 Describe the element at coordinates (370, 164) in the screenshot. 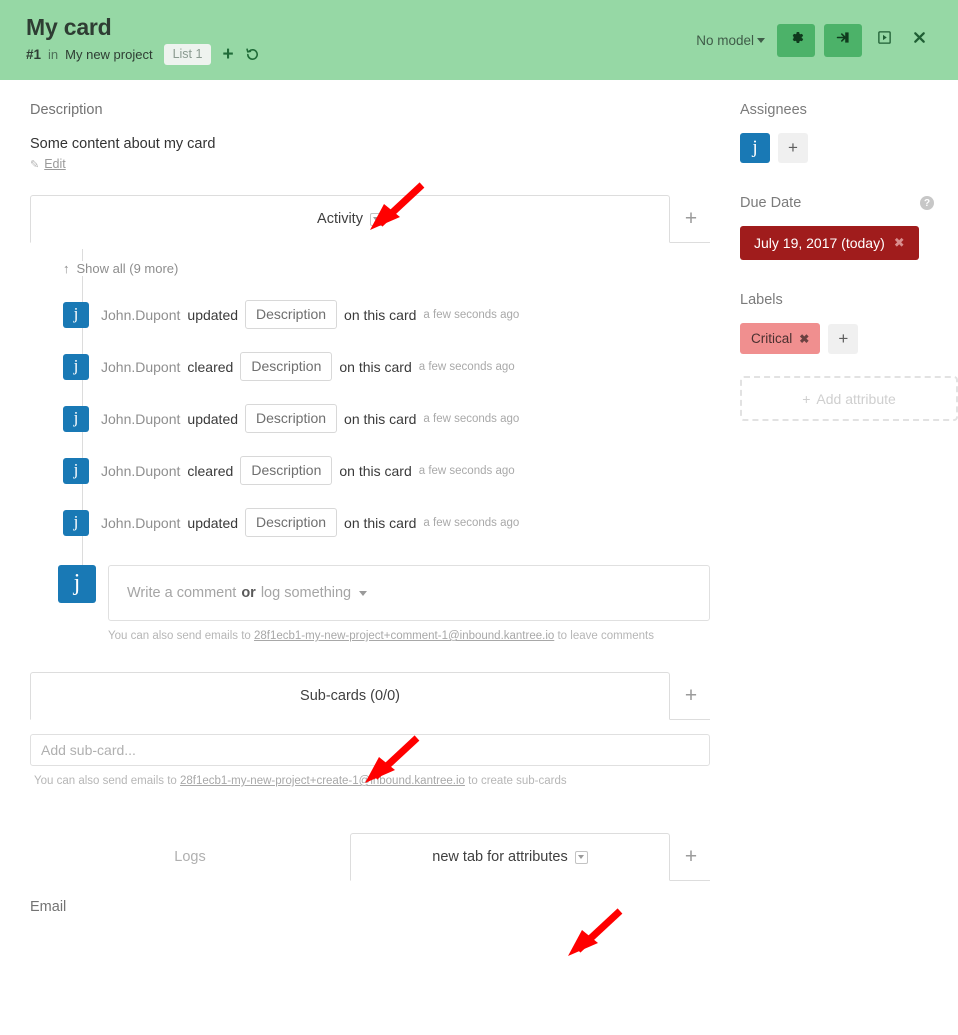

I see `description-edit-row: ✎ Edit` at that location.